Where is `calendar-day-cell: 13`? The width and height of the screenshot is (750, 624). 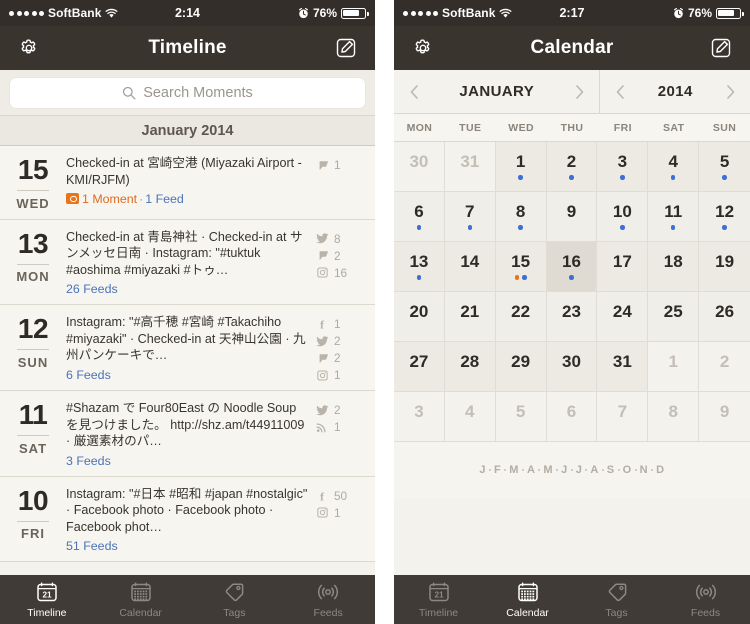 calendar-day-cell: 13 is located at coordinates (419, 267).